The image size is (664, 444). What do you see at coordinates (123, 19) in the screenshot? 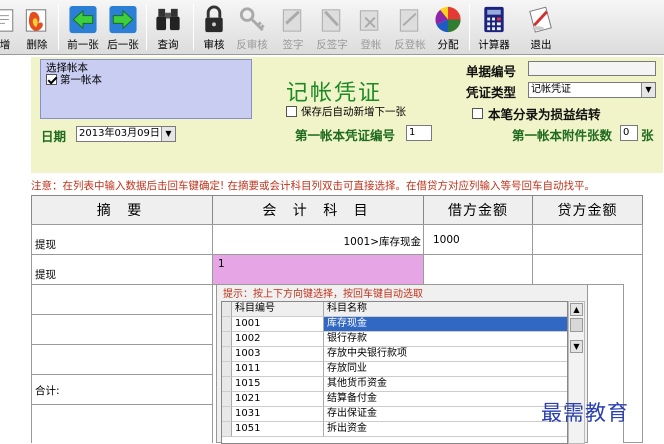
I see `right-arrow-icon` at bounding box center [123, 19].